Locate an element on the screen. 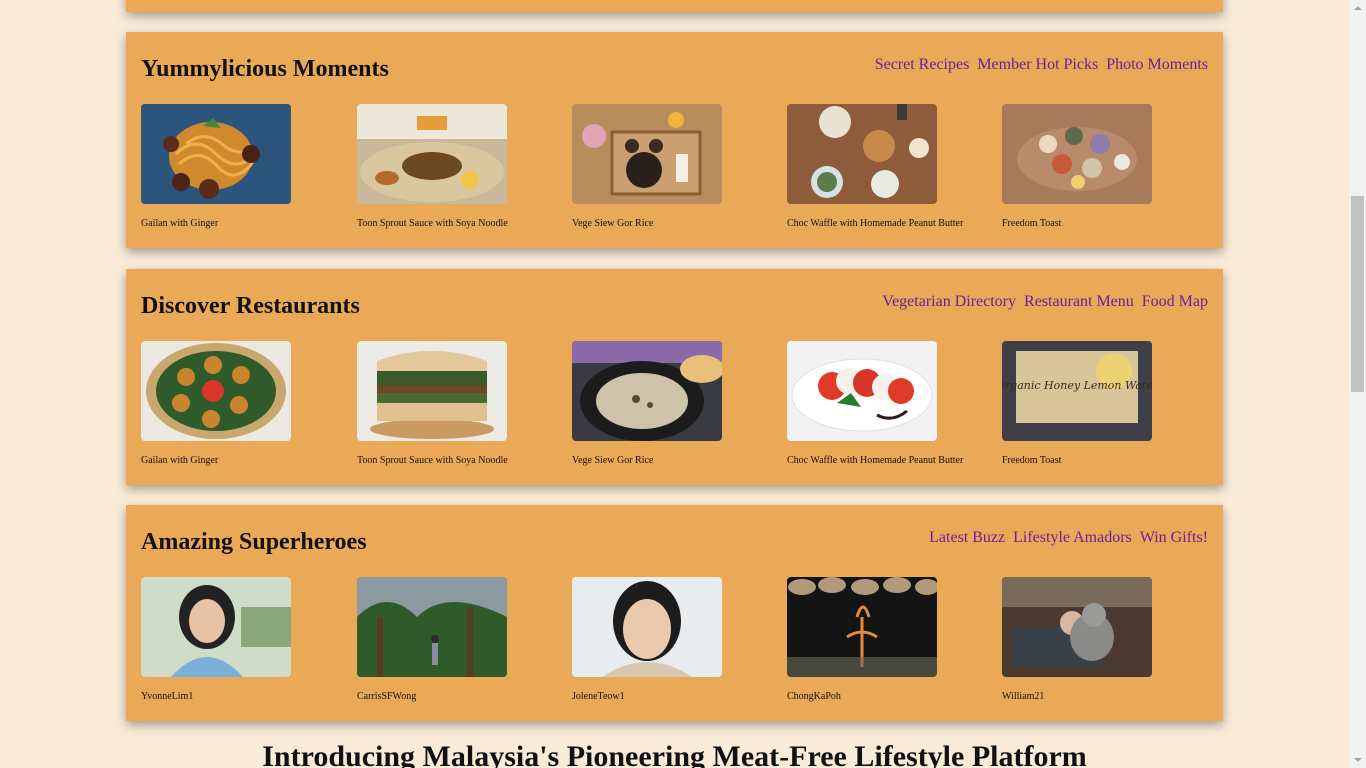 The height and width of the screenshot is (768, 1366). previous-section-panel is located at coordinates (674, 6).